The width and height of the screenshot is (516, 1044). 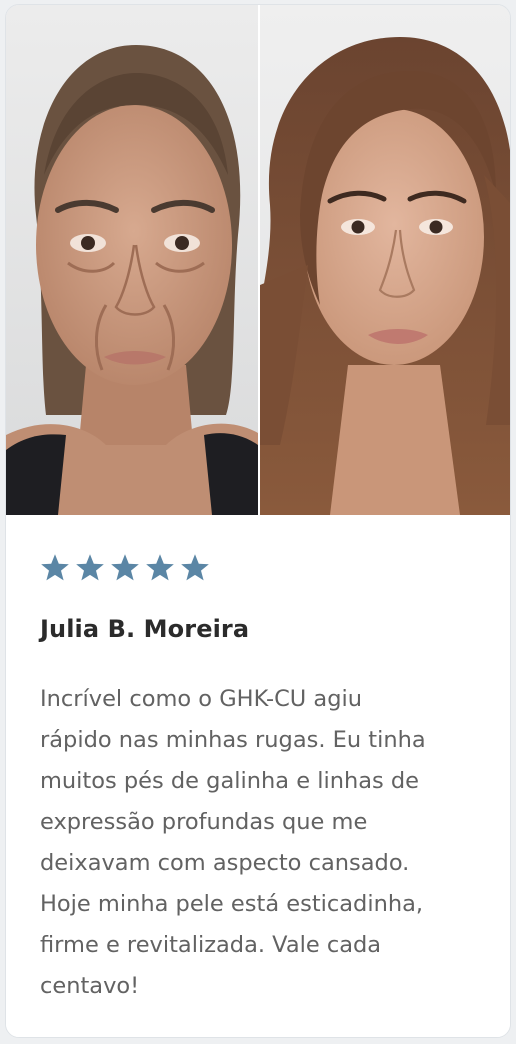 What do you see at coordinates (145, 629) in the screenshot?
I see `reviewer-name: Julia B. Moreira` at bounding box center [145, 629].